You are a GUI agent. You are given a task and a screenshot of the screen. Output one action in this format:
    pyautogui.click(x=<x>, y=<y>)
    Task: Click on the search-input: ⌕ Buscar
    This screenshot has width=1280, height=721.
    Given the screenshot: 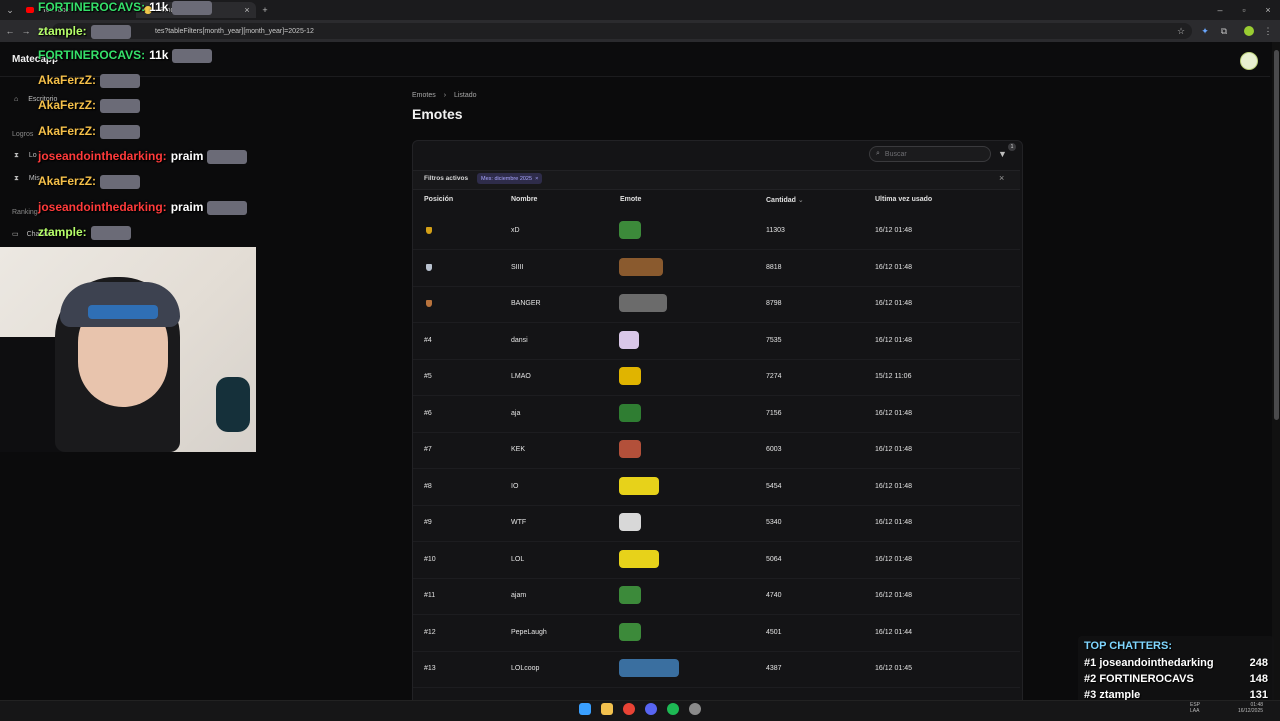 What is the action you would take?
    pyautogui.click(x=930, y=154)
    